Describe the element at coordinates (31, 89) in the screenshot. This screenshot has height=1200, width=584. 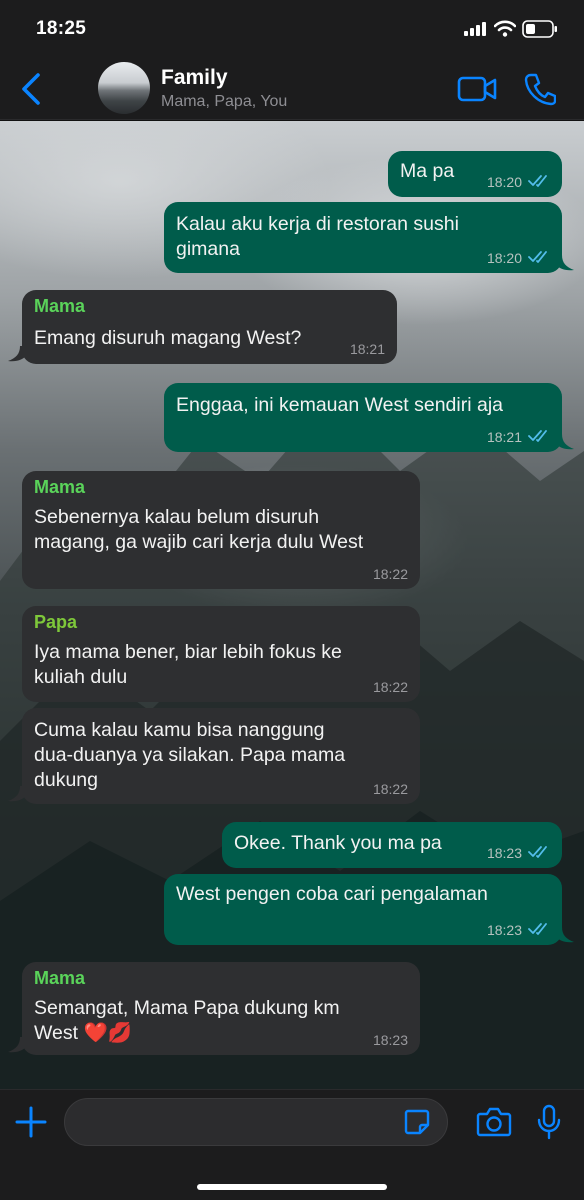
I see `chevron-left-icon` at that location.